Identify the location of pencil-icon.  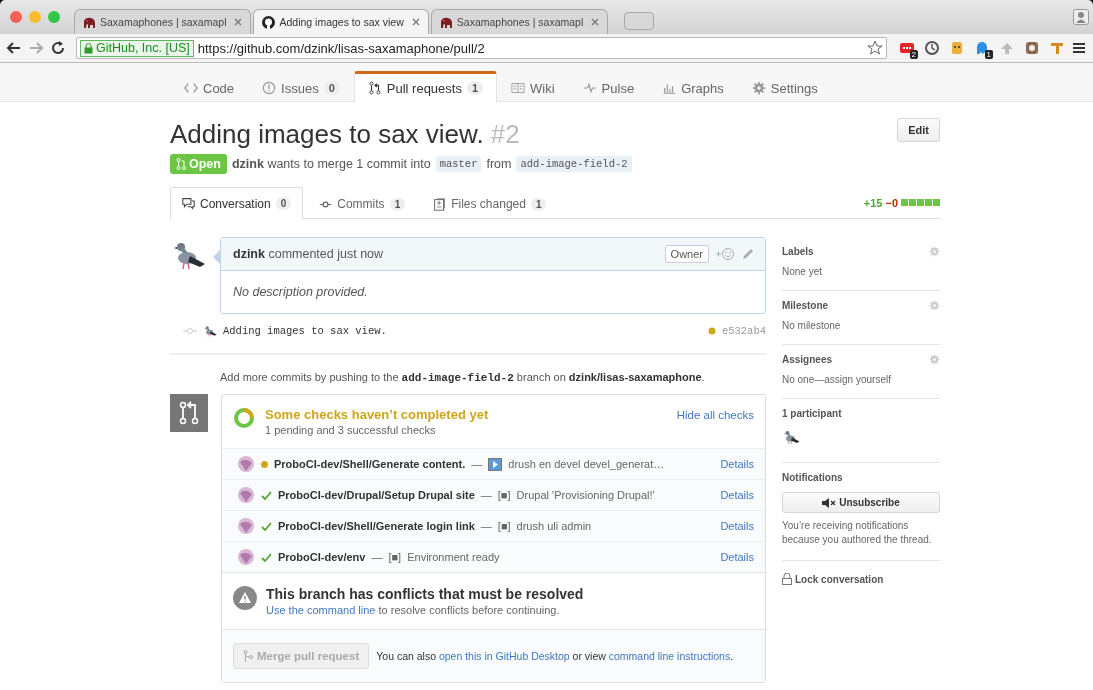
(748, 254).